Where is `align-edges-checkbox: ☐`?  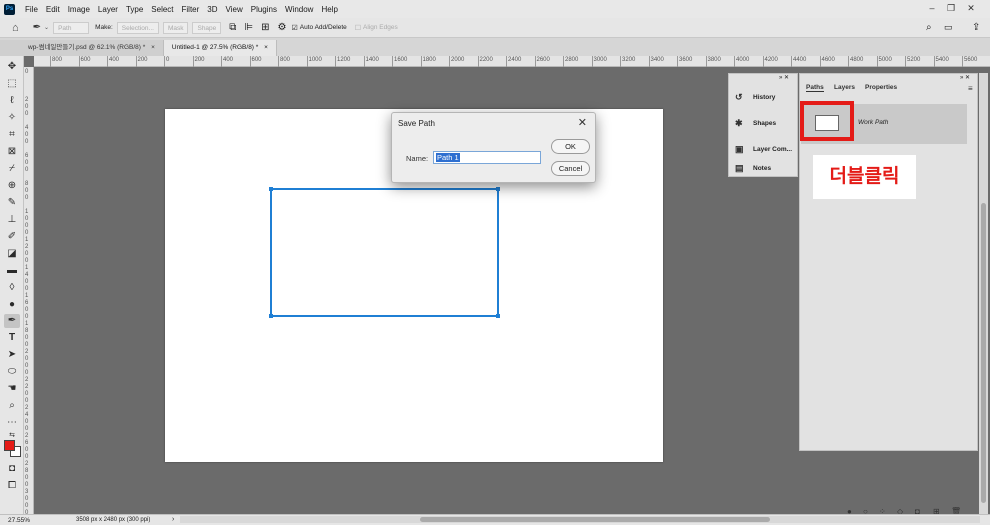
align-edges-checkbox: ☐ is located at coordinates (358, 28).